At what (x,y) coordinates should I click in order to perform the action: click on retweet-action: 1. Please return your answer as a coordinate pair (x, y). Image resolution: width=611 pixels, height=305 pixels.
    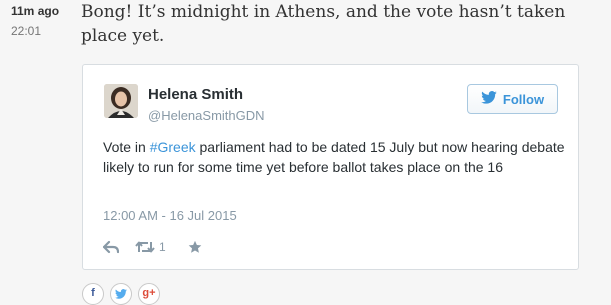
    Looking at the image, I should click on (150, 247).